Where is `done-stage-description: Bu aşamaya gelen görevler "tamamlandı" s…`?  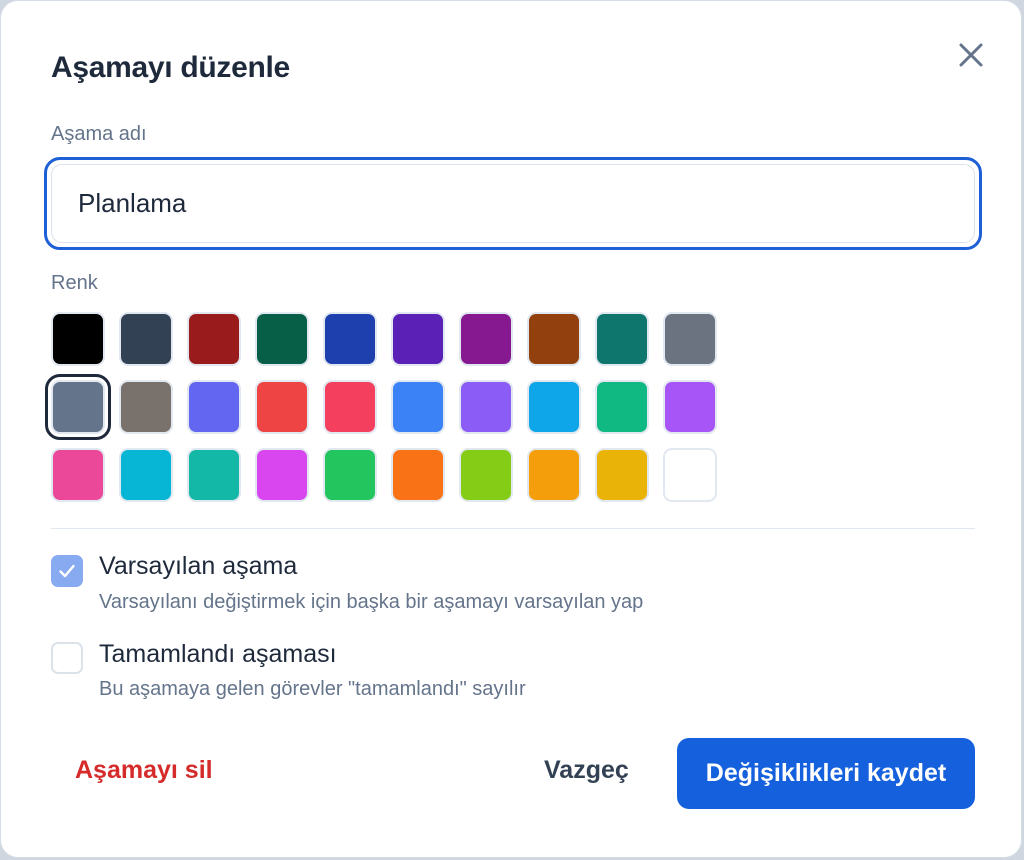
done-stage-description: Bu aşamaya gelen görevler "tamamlandı" s… is located at coordinates (312, 689).